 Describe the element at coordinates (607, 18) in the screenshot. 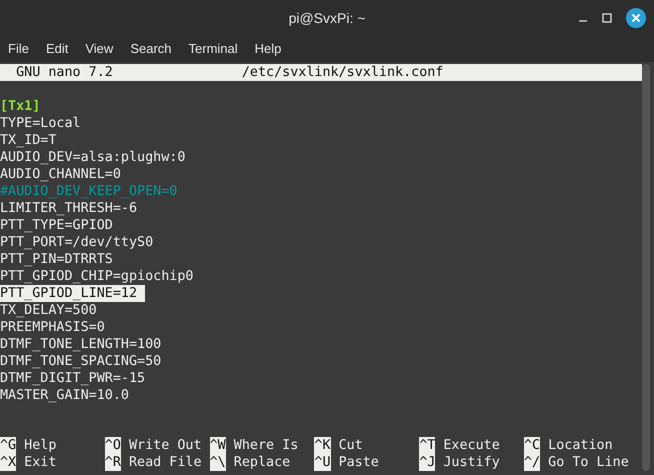

I see `maximize-icon` at that location.